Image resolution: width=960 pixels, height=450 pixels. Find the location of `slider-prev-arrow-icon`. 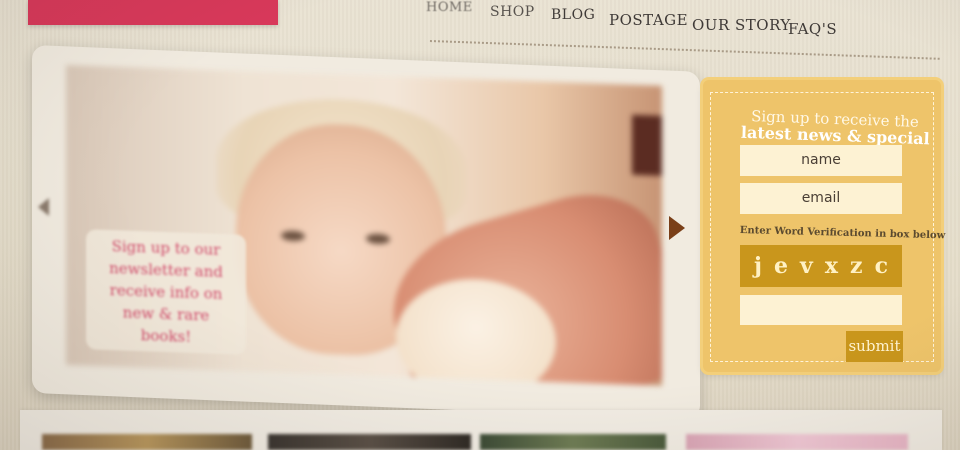

slider-prev-arrow-icon is located at coordinates (43, 207).